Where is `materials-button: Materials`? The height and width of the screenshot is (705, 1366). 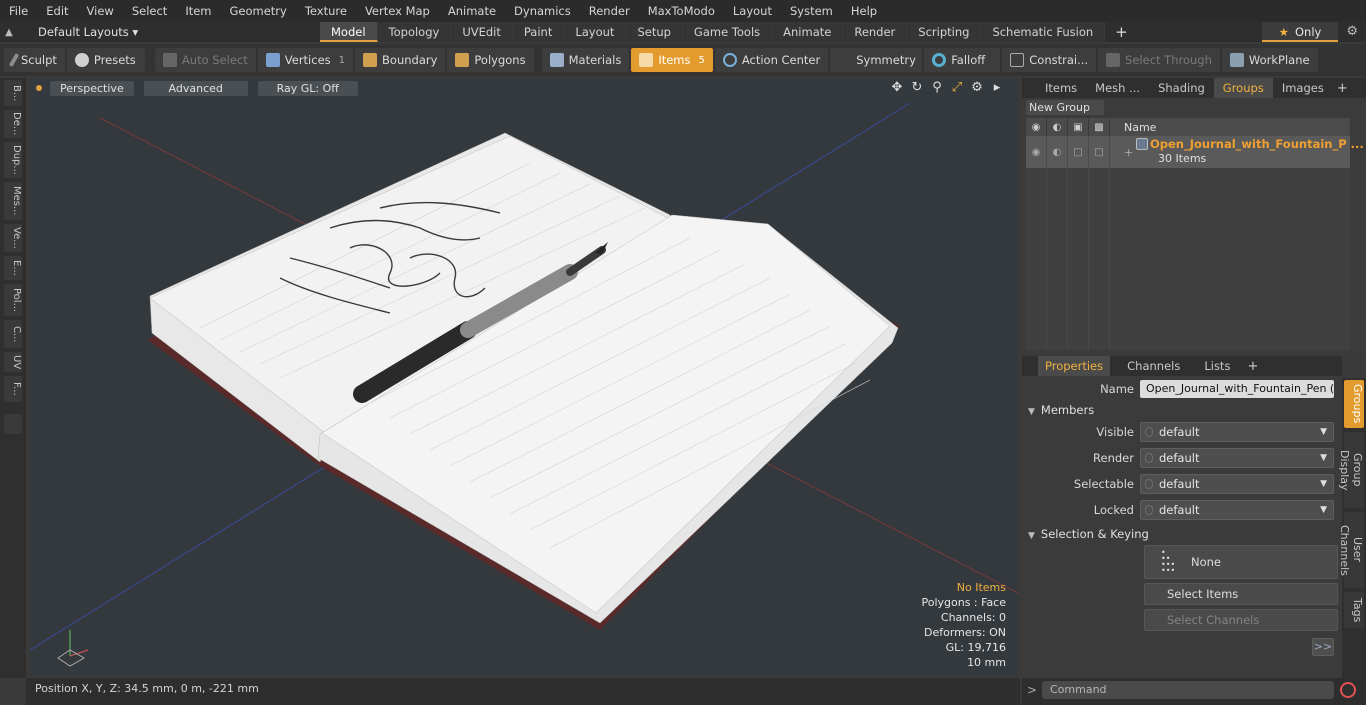 materials-button: Materials is located at coordinates (585, 60).